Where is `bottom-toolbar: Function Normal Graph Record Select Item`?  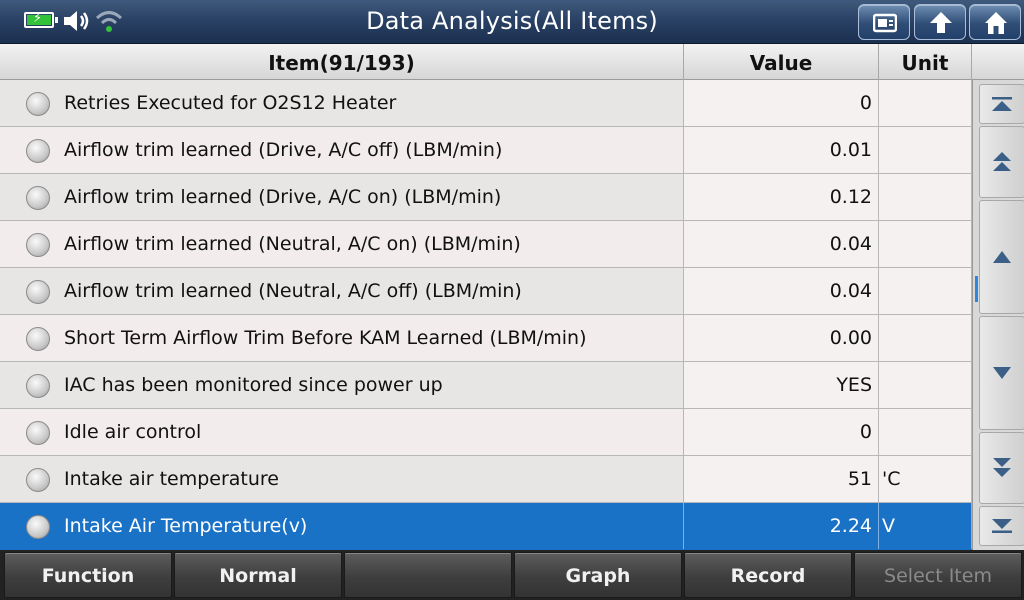 bottom-toolbar: Function Normal Graph Record Select Item is located at coordinates (512, 575).